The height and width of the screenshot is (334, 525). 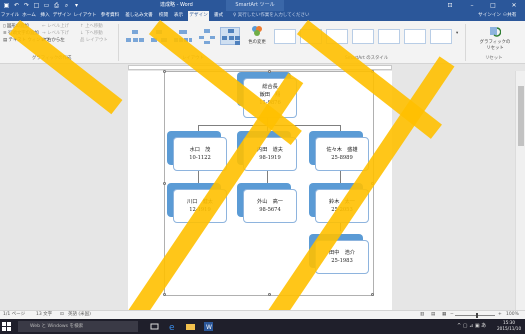 I want to click on read-mode-icon: ▥, so click(x=422, y=315).